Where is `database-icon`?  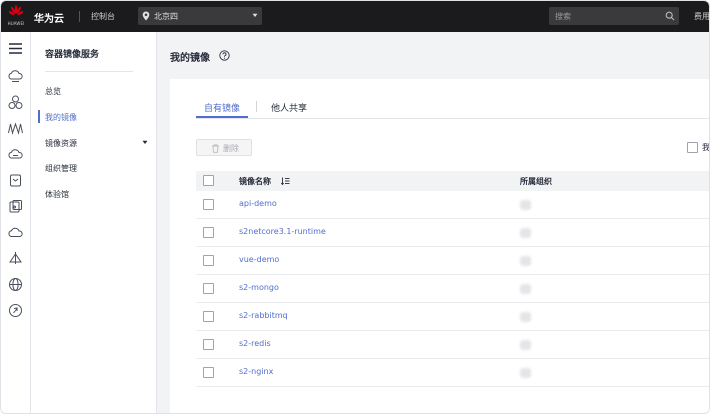 database-icon is located at coordinates (15, 180).